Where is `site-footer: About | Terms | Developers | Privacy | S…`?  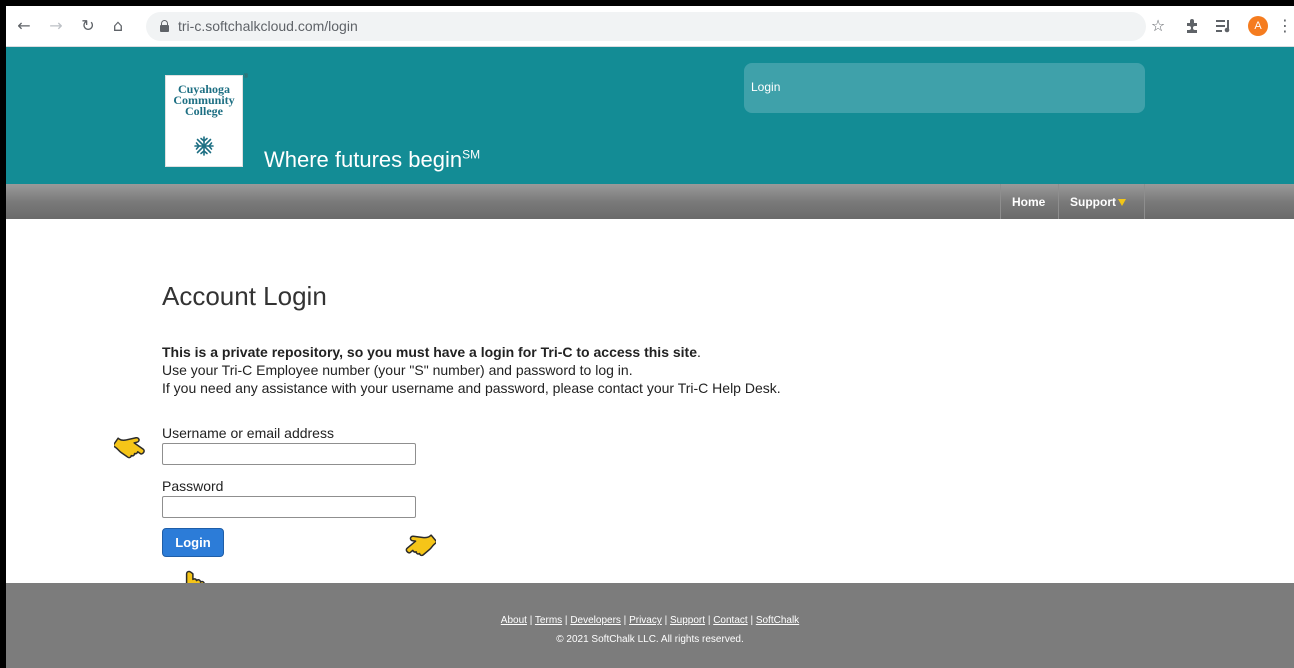 site-footer: About | Terms | Developers | Privacy | S… is located at coordinates (650, 625).